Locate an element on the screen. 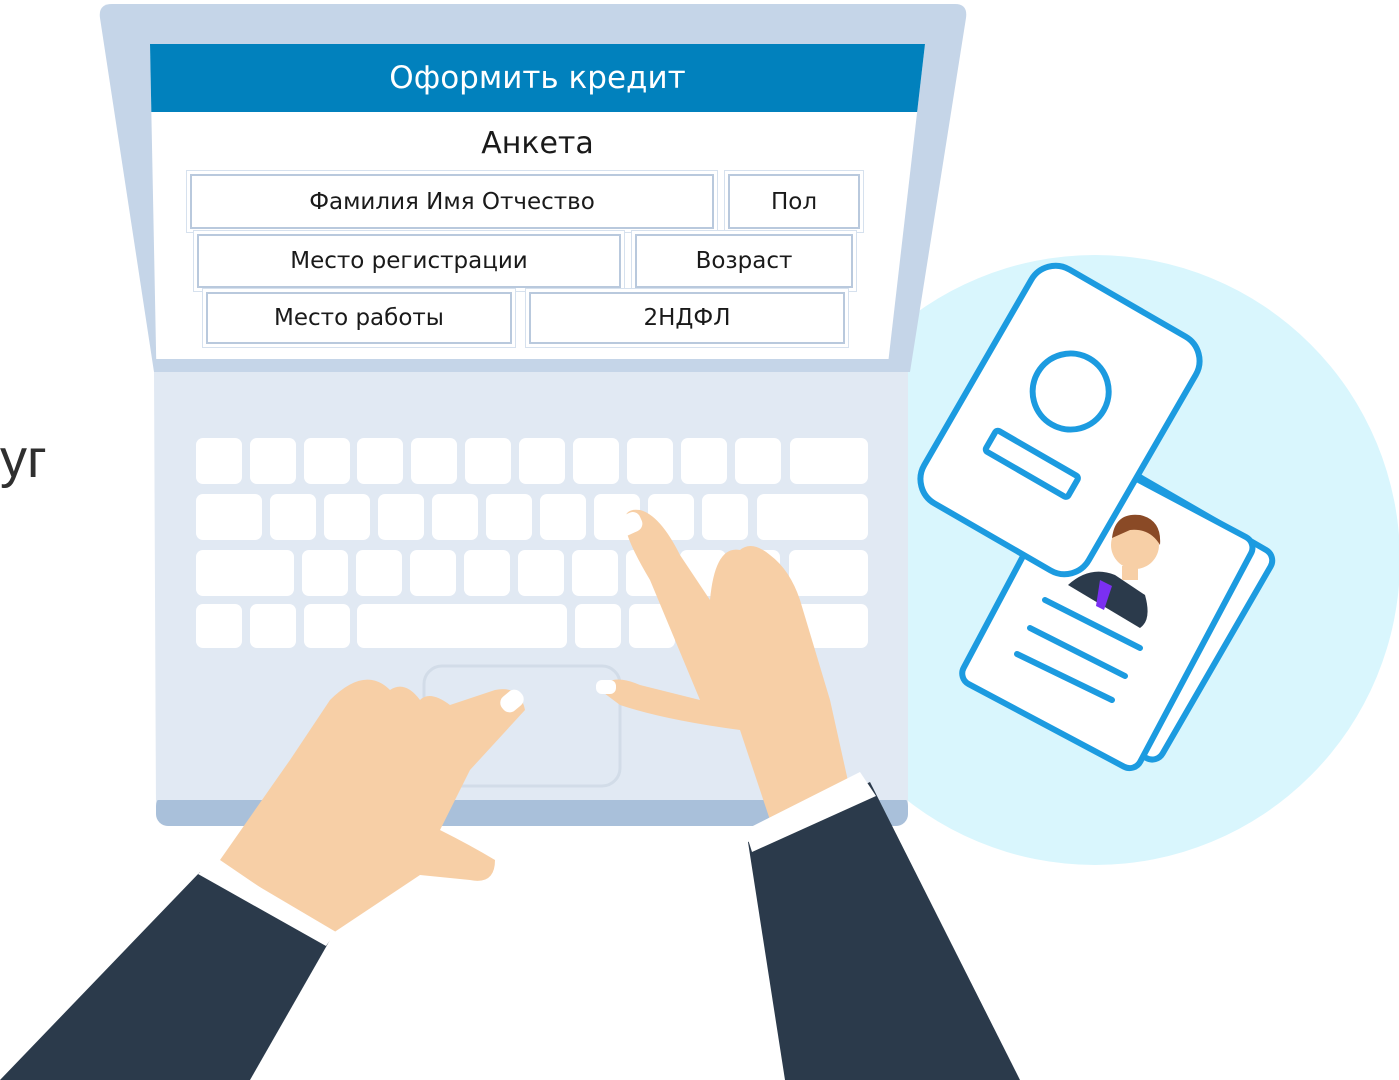 The width and height of the screenshot is (1399, 1080). gender-label: Пол is located at coordinates (794, 201).